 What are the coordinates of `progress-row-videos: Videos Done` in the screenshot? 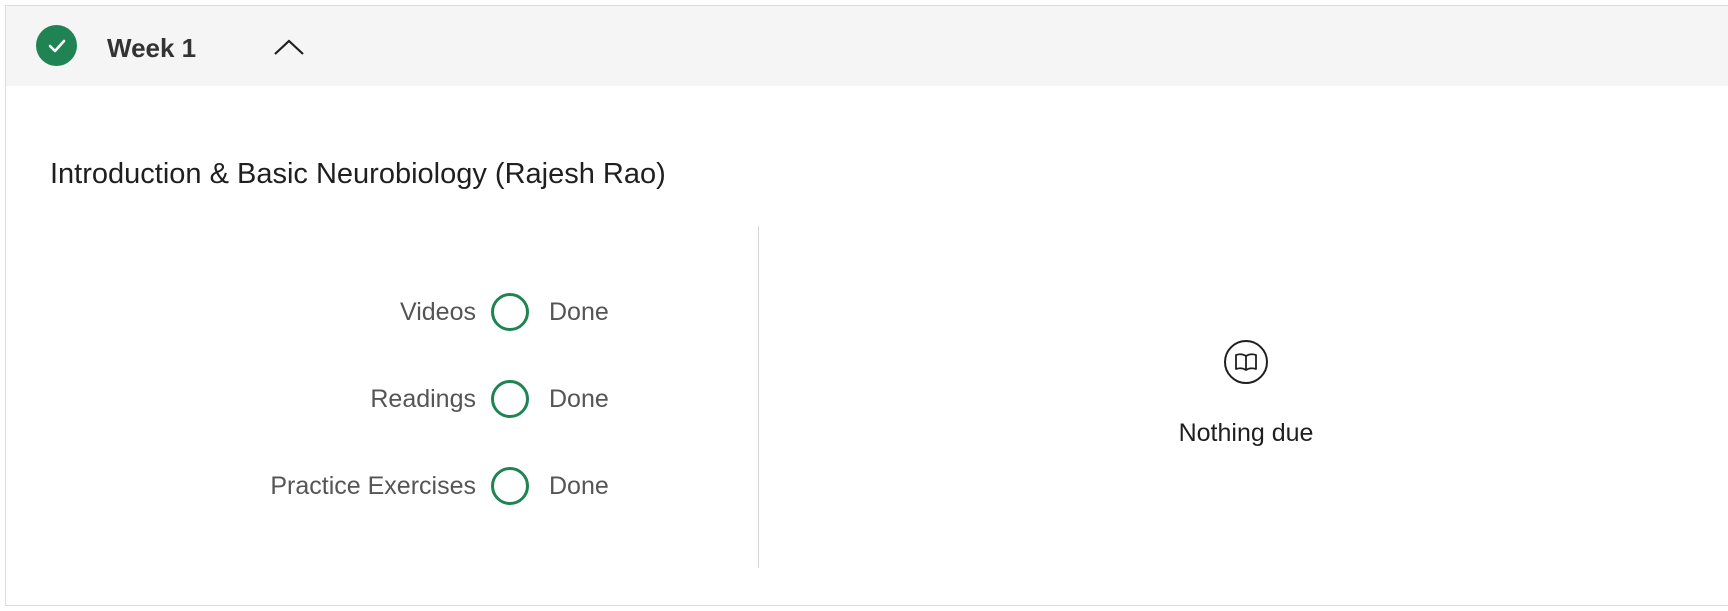 It's located at (316, 312).